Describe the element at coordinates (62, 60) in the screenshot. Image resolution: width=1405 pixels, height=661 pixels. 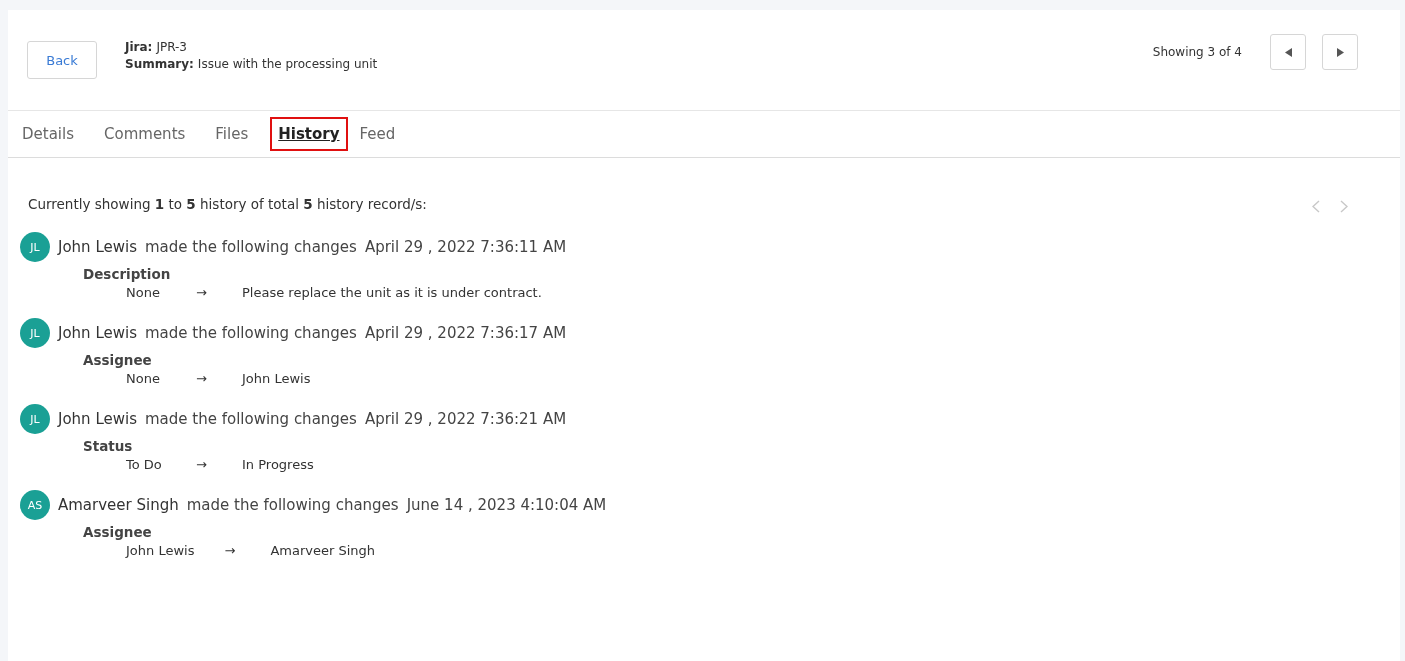
I see `back-button: Back` at that location.